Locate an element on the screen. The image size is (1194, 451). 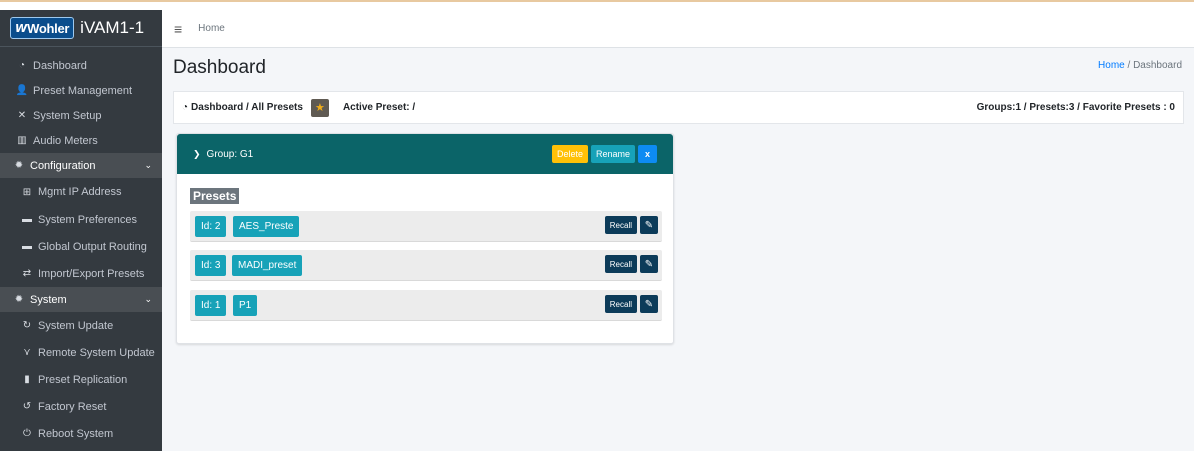
group-actions: Delete Rename x is located at coordinates (604, 154).